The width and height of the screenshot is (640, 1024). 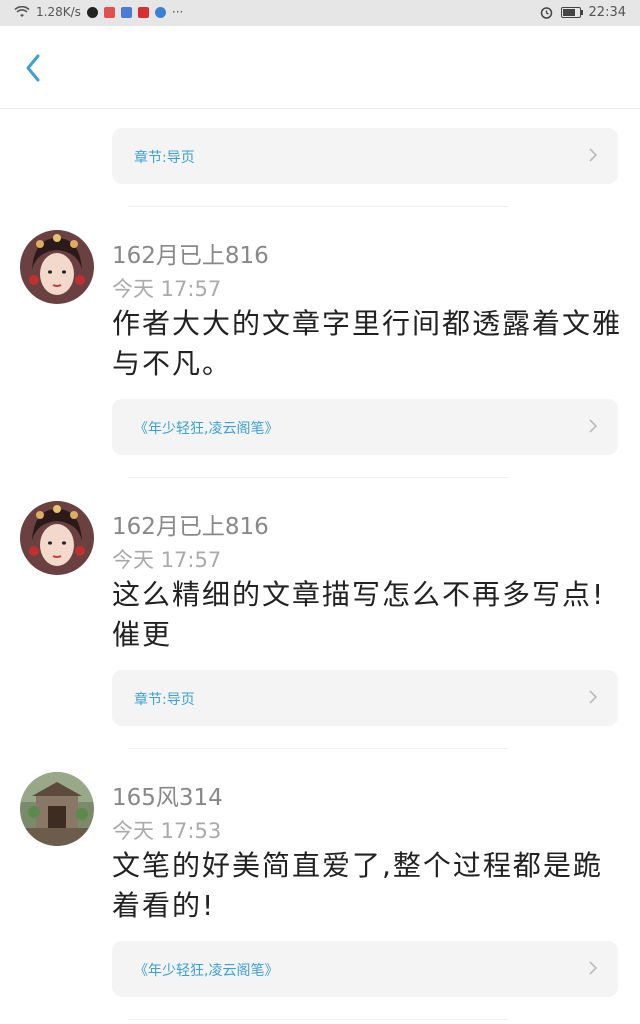 What do you see at coordinates (367, 343) in the screenshot?
I see `comment-content: 作者大大的文章字里行间都透露着文雅与不凡。` at bounding box center [367, 343].